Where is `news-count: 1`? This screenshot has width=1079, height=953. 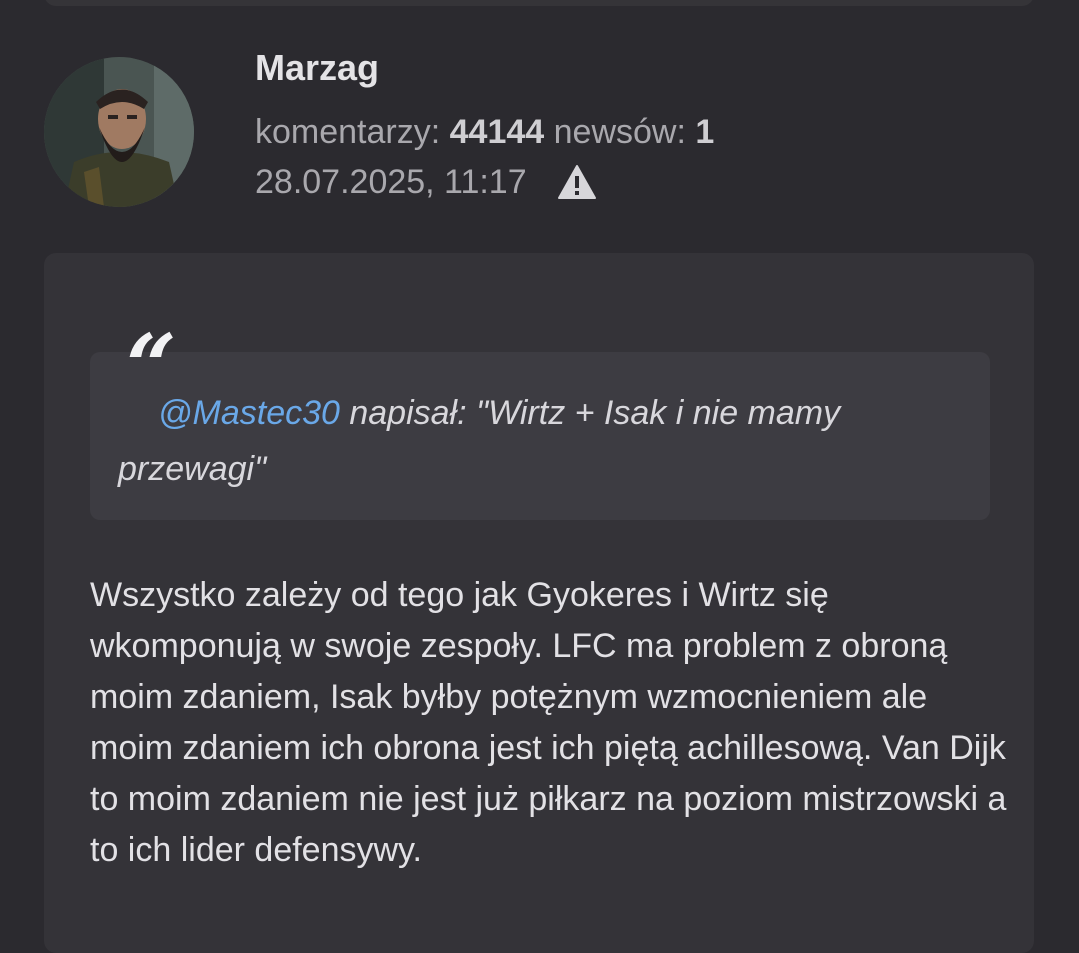
news-count: 1 is located at coordinates (705, 132).